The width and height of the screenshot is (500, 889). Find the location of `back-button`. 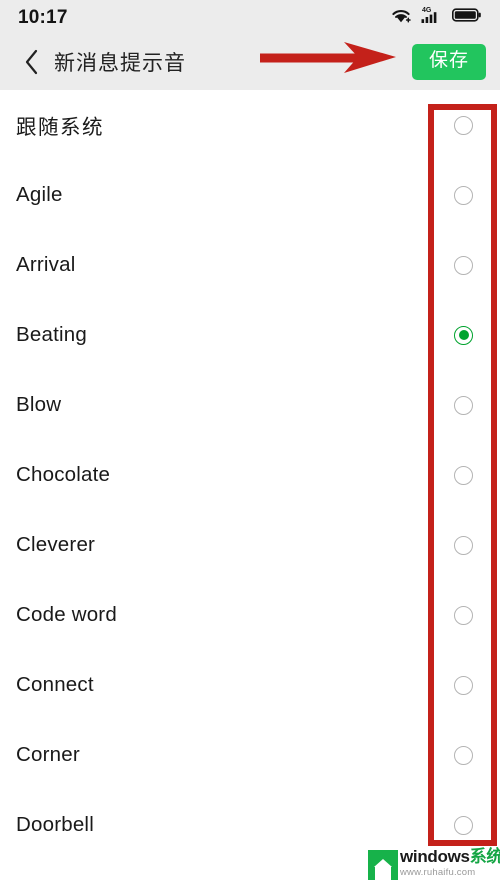

back-button is located at coordinates (31, 62).